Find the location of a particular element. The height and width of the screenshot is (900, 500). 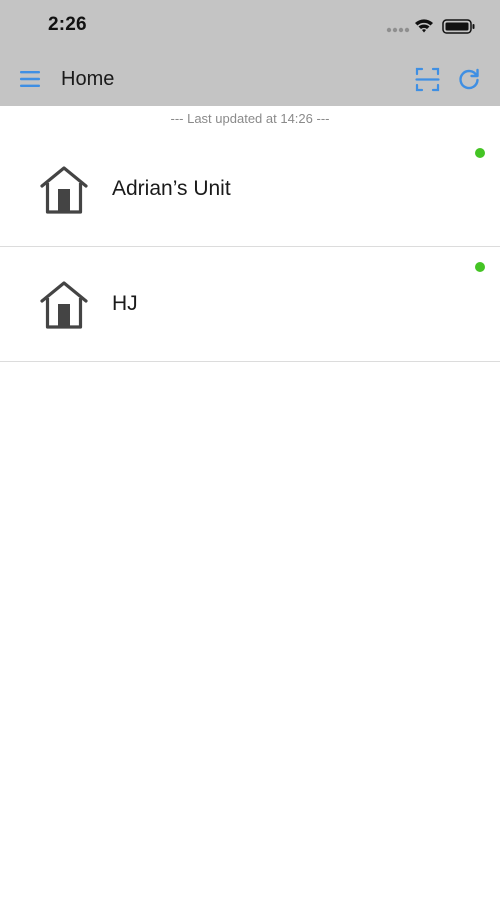

device-name: HJ is located at coordinates (125, 303).